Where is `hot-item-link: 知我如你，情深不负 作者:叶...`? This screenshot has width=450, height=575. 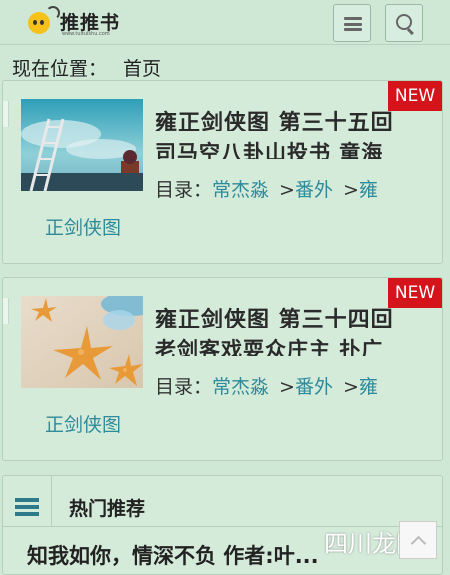 hot-item-link: 知我如你，情深不负 作者:叶... is located at coordinates (192, 555).